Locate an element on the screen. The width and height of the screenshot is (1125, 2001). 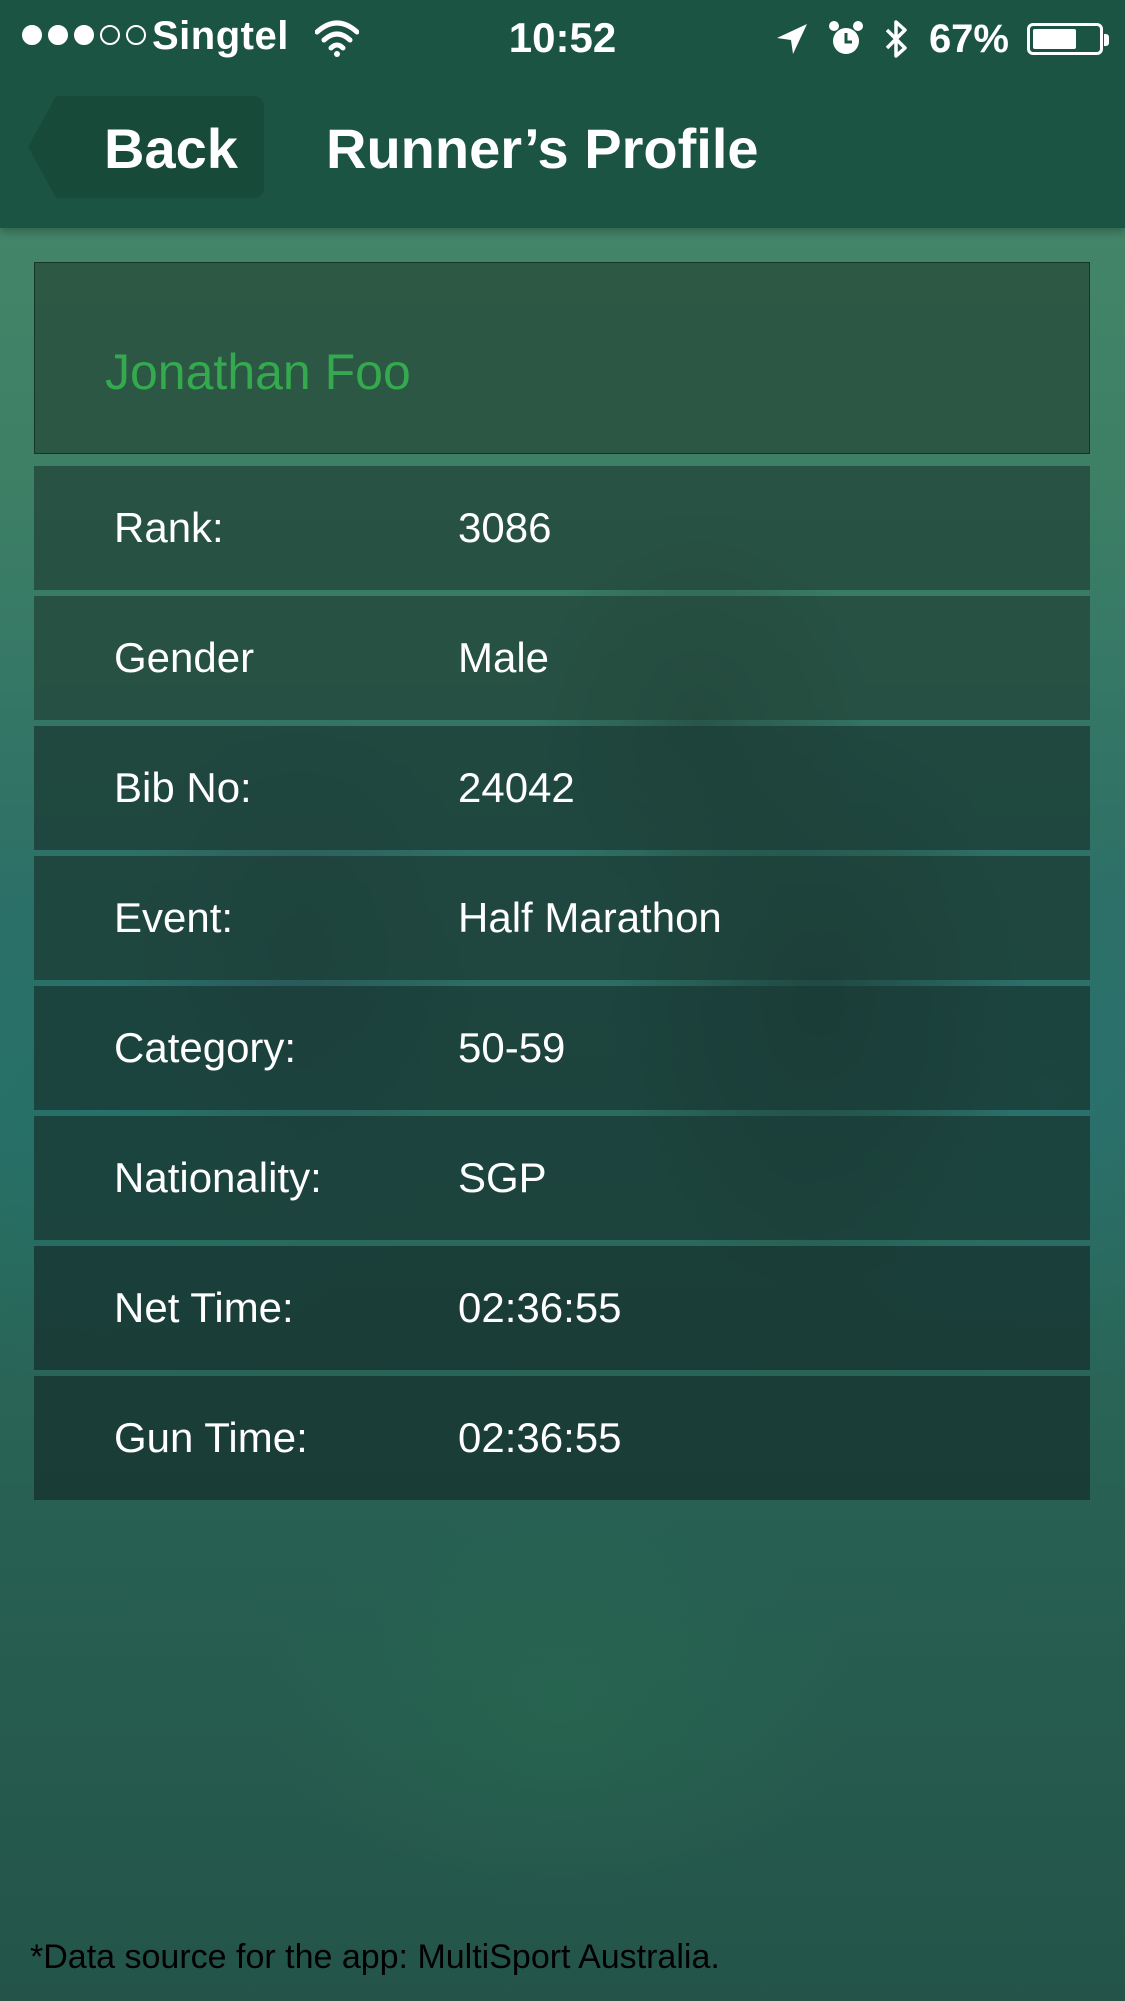
status-icons: 67% is located at coordinates (942, 39).